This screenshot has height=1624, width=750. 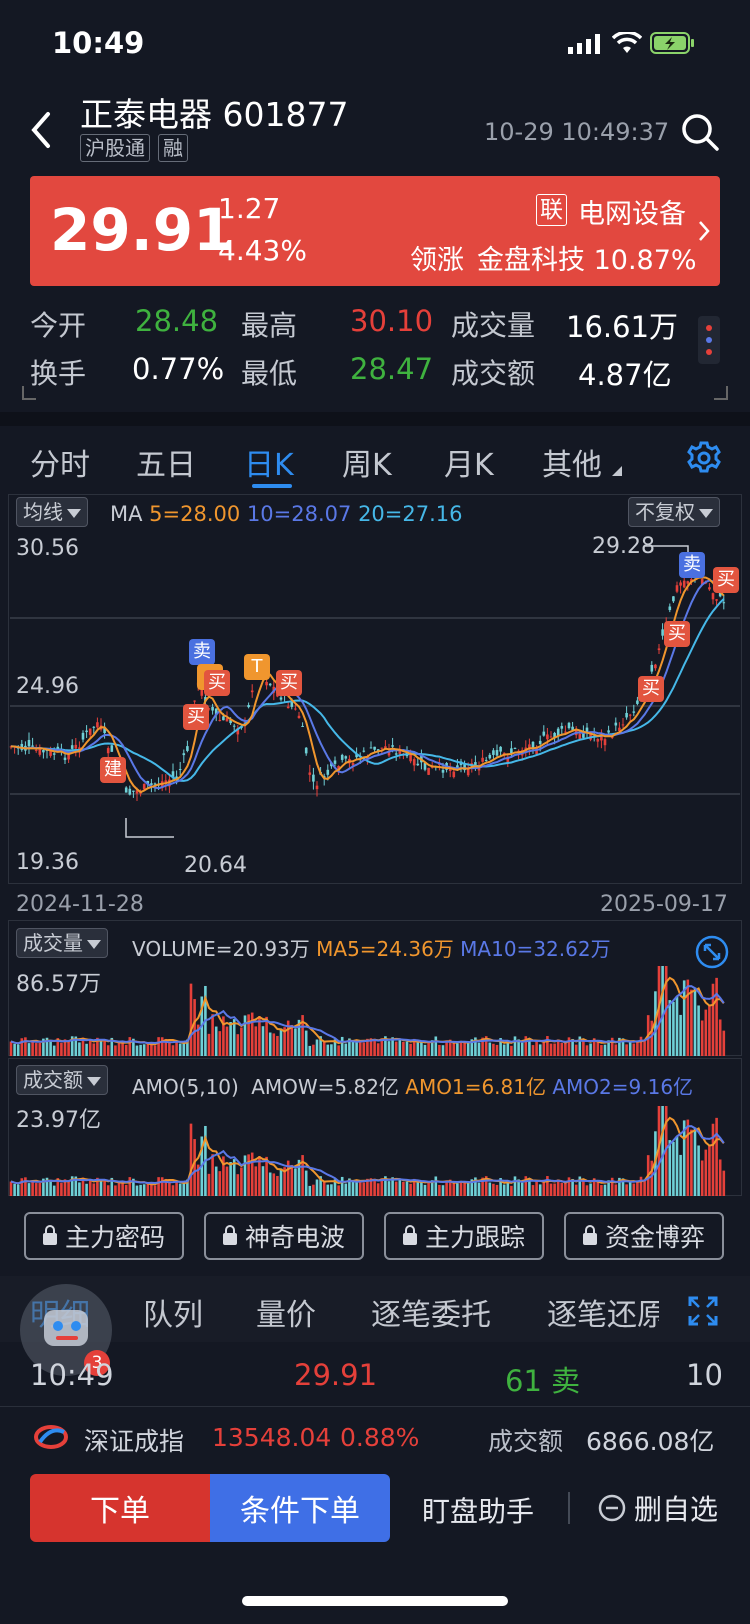 I want to click on volume-label: 成交量, so click(x=493, y=325).